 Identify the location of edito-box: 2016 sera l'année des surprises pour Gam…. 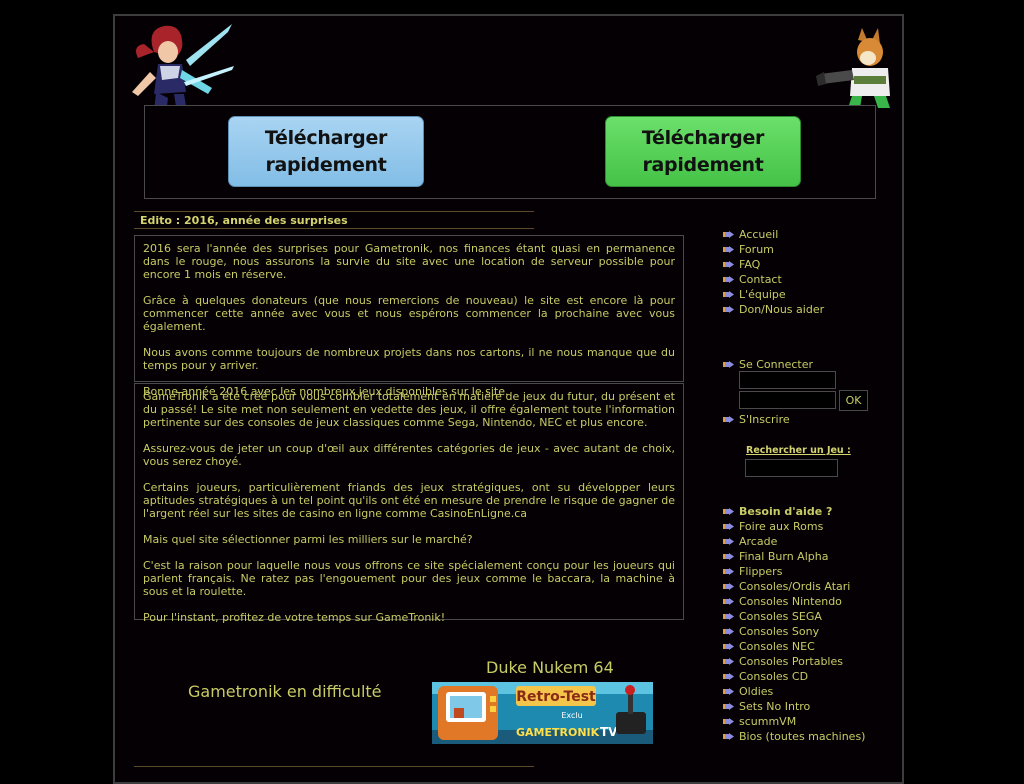
(409, 316).